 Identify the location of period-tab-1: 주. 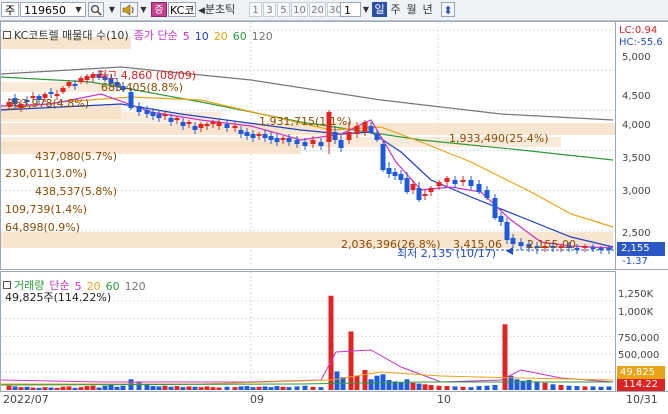
(395, 9).